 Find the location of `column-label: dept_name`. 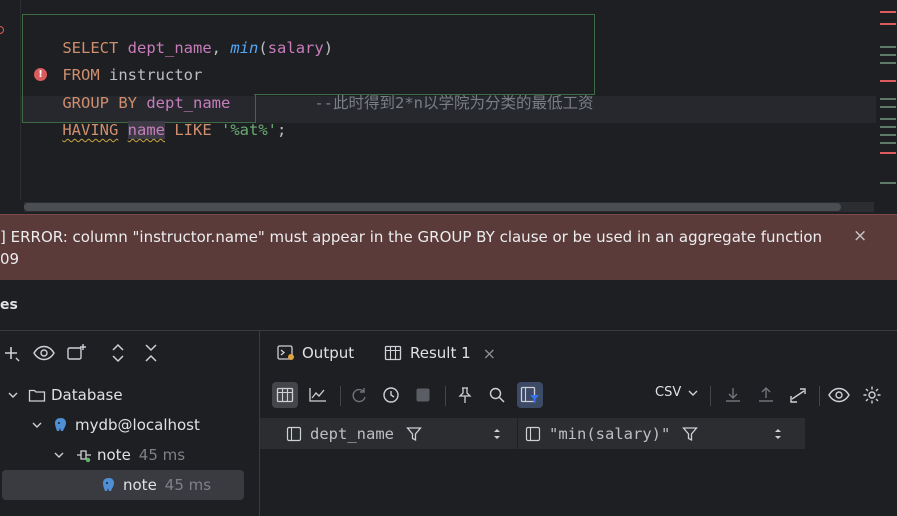

column-label: dept_name is located at coordinates (352, 433).